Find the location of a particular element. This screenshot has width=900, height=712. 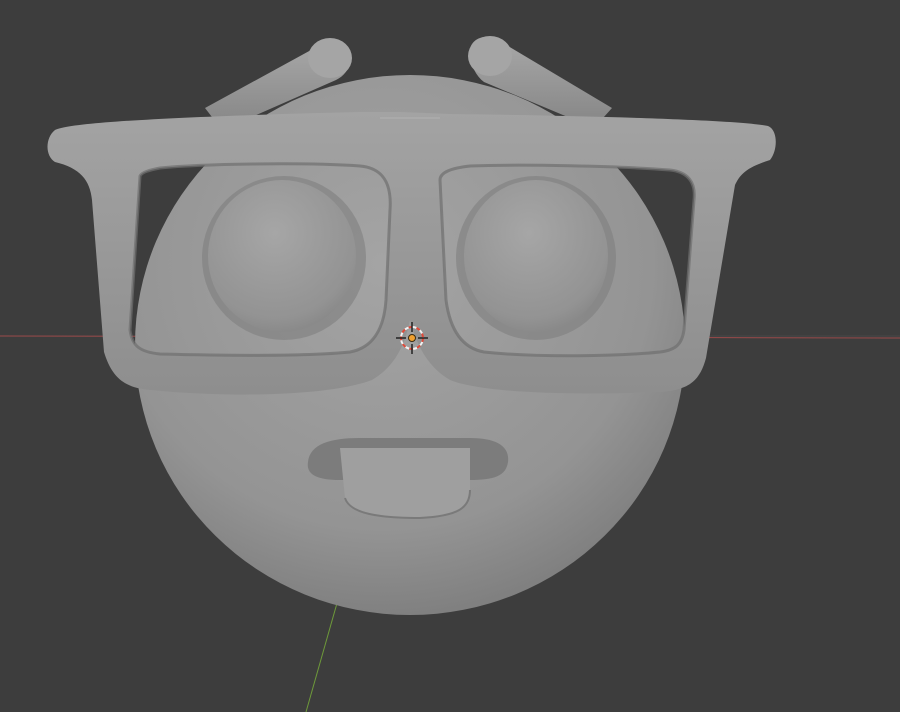

right-eye is located at coordinates (536, 258).